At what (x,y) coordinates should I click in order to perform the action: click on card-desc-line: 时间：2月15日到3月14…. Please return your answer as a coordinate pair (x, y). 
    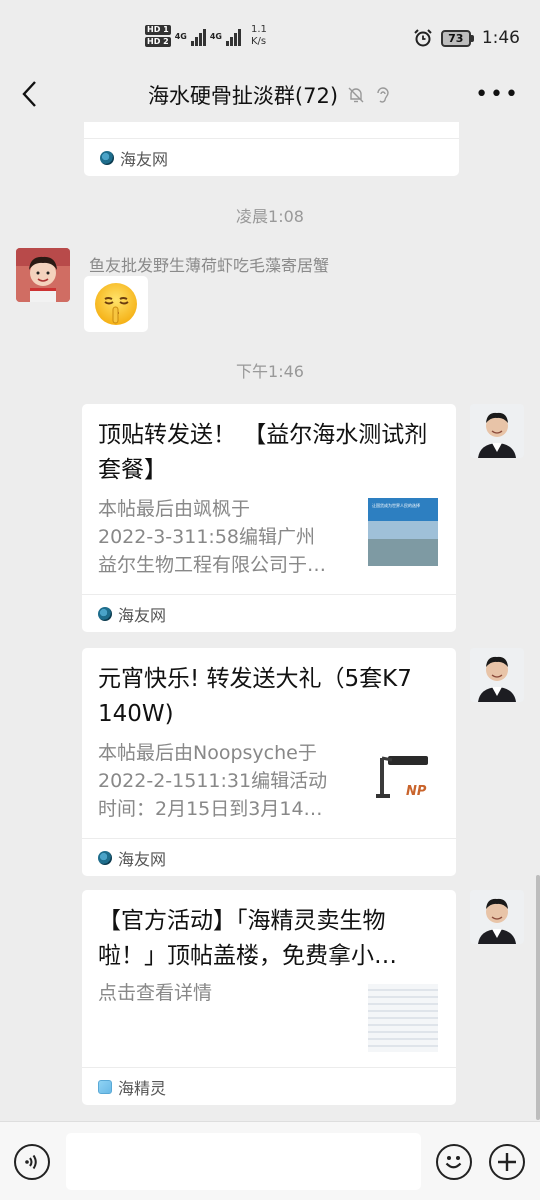
    Looking at the image, I should click on (210, 809).